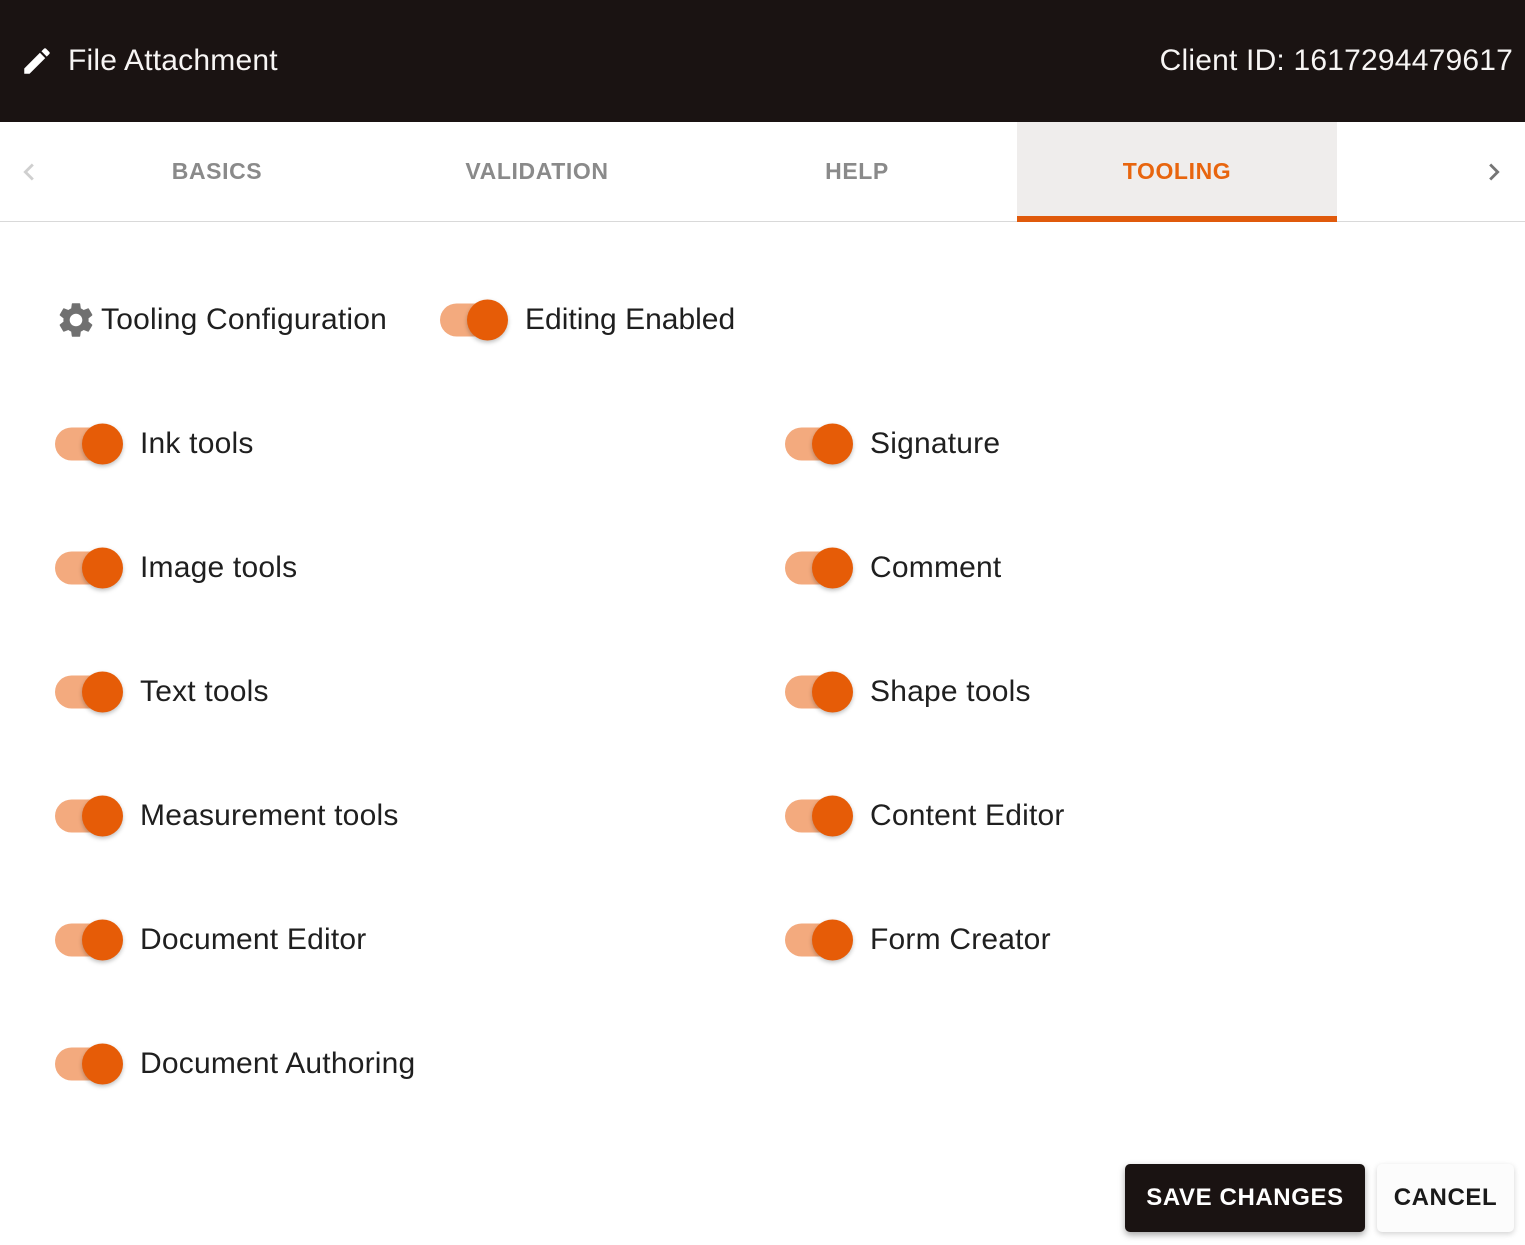  Describe the element at coordinates (967, 815) in the screenshot. I see `toggle-label: Content Editor` at that location.